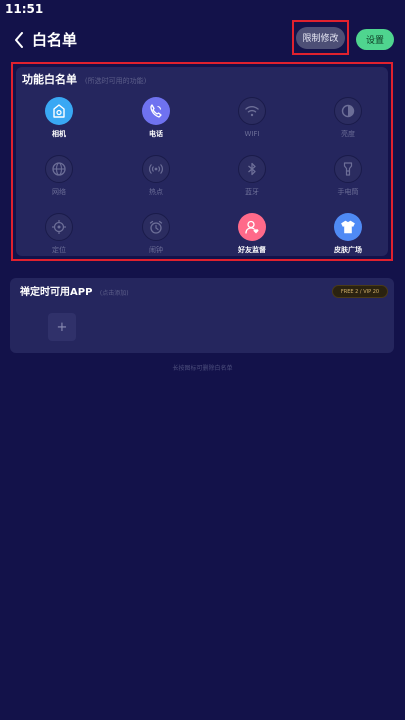  Describe the element at coordinates (252, 134) in the screenshot. I see `function-label: WIFI` at that location.